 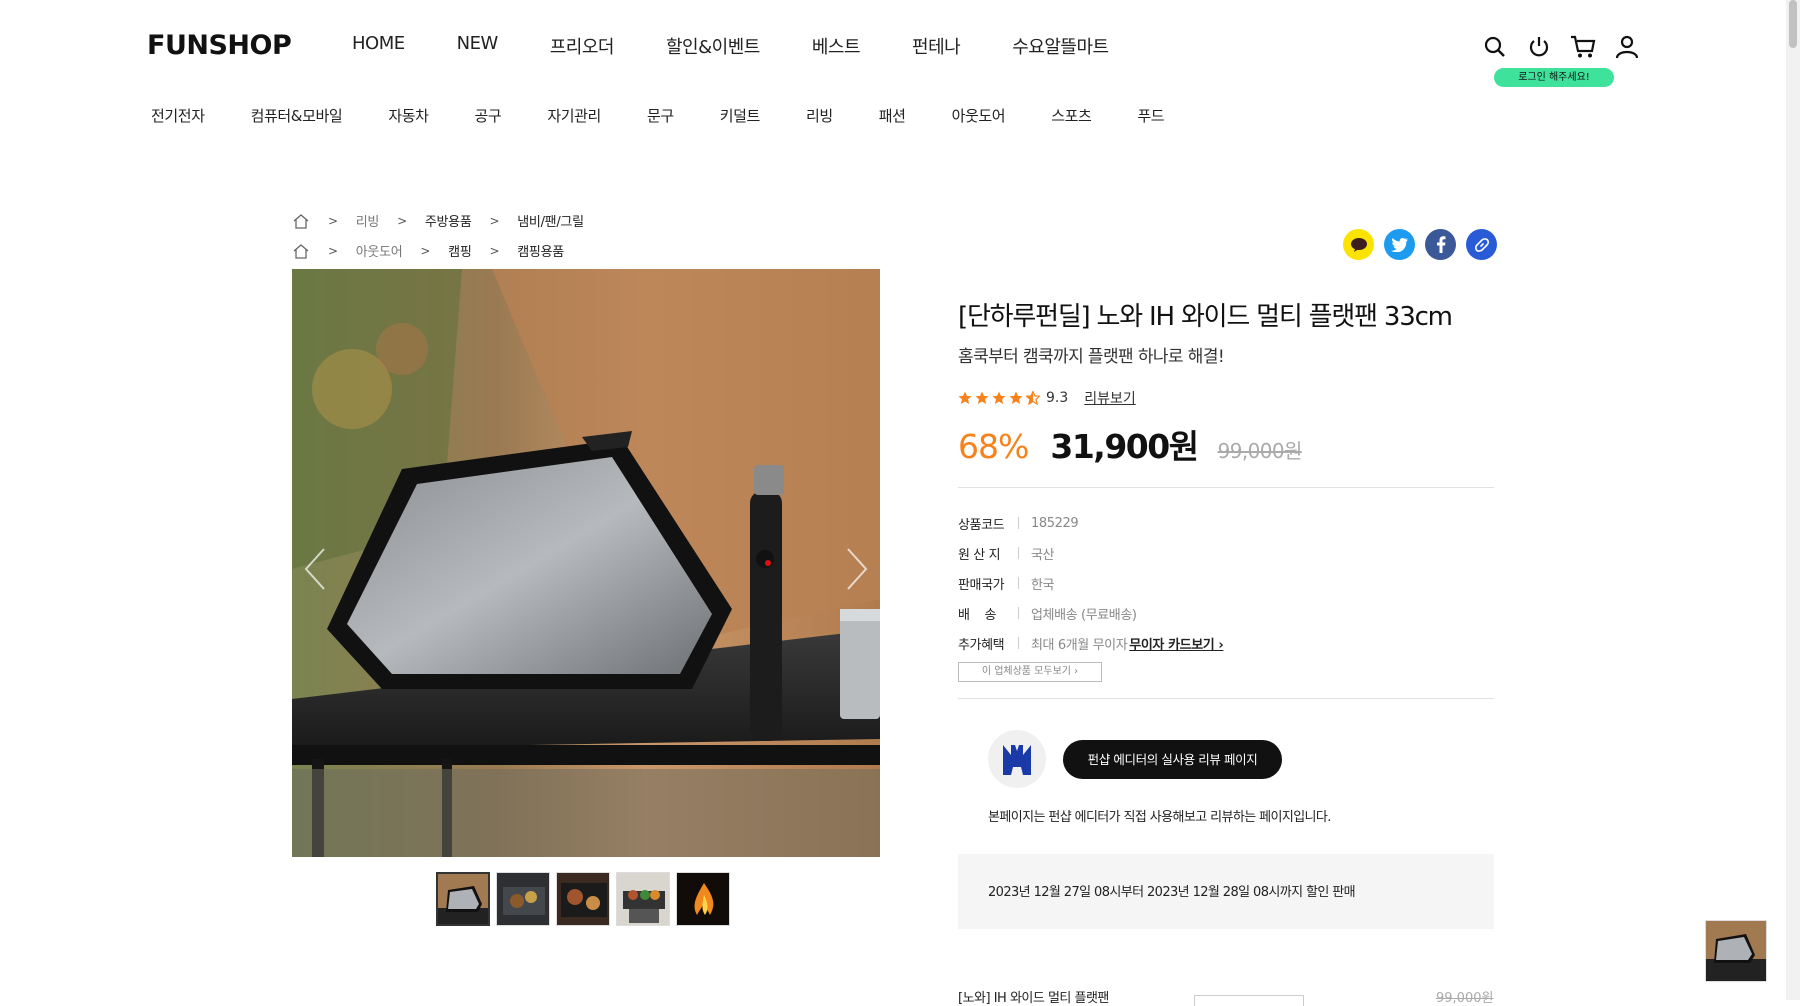 What do you see at coordinates (1150, 115) in the screenshot?
I see `category-food: 푸드` at bounding box center [1150, 115].